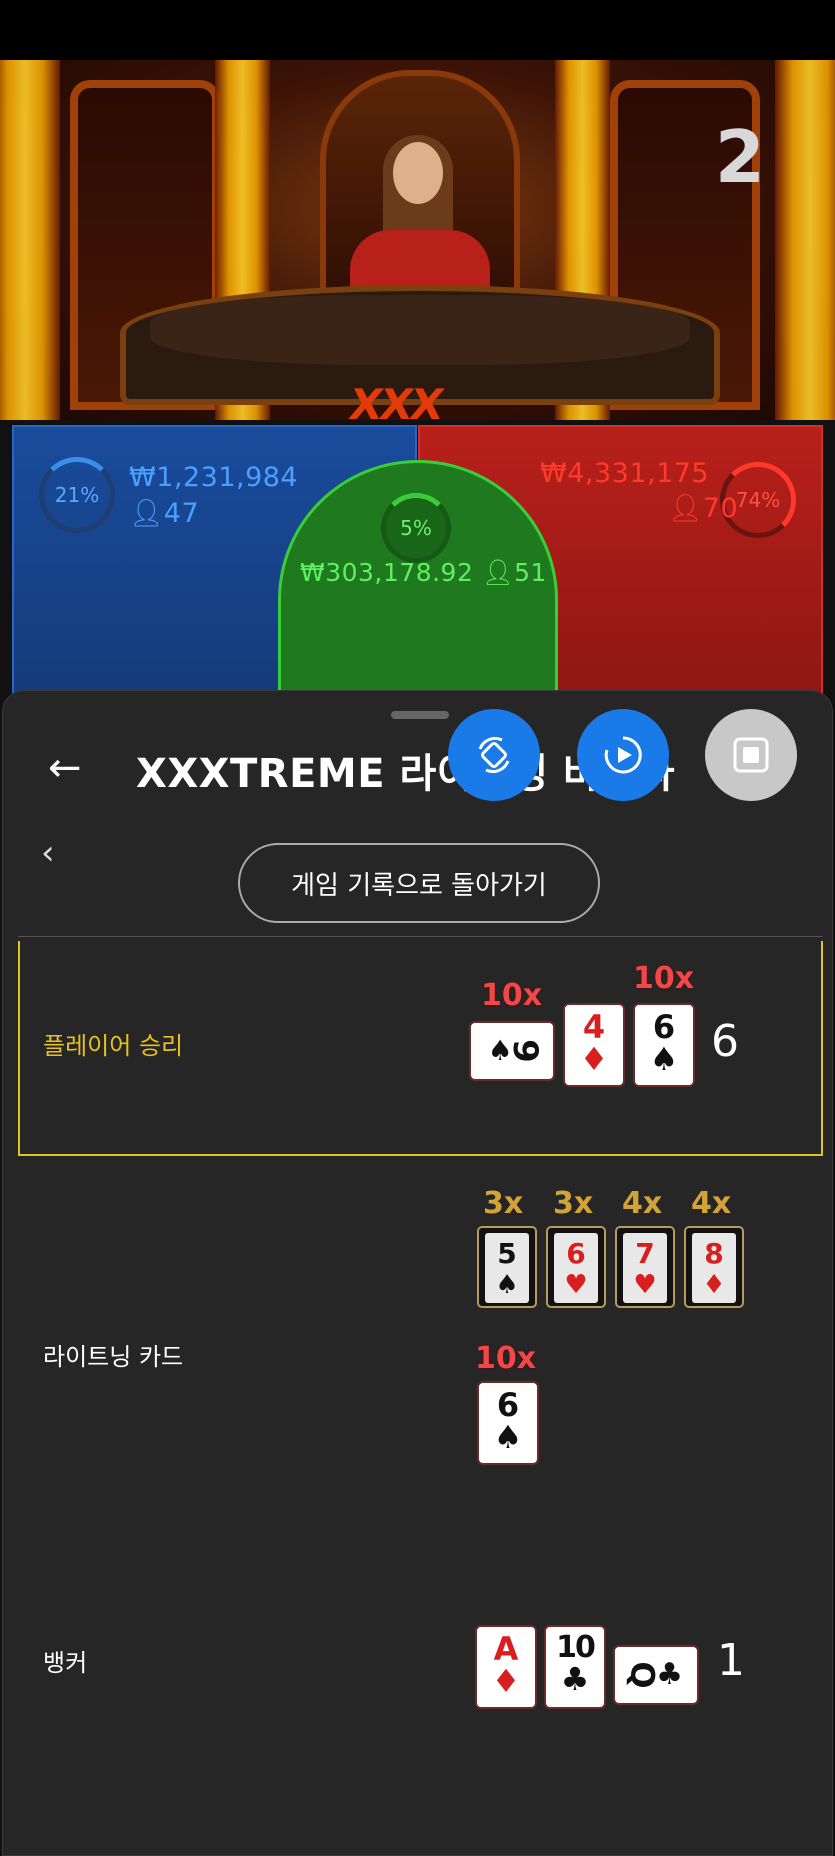  What do you see at coordinates (420, 330) in the screenshot?
I see `table-felt` at bounding box center [420, 330].